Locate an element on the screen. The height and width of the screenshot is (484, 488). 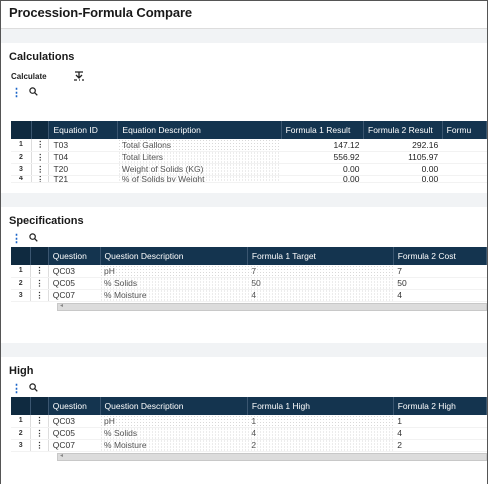
formula-1-result: 556.92 is located at coordinates (322, 157).